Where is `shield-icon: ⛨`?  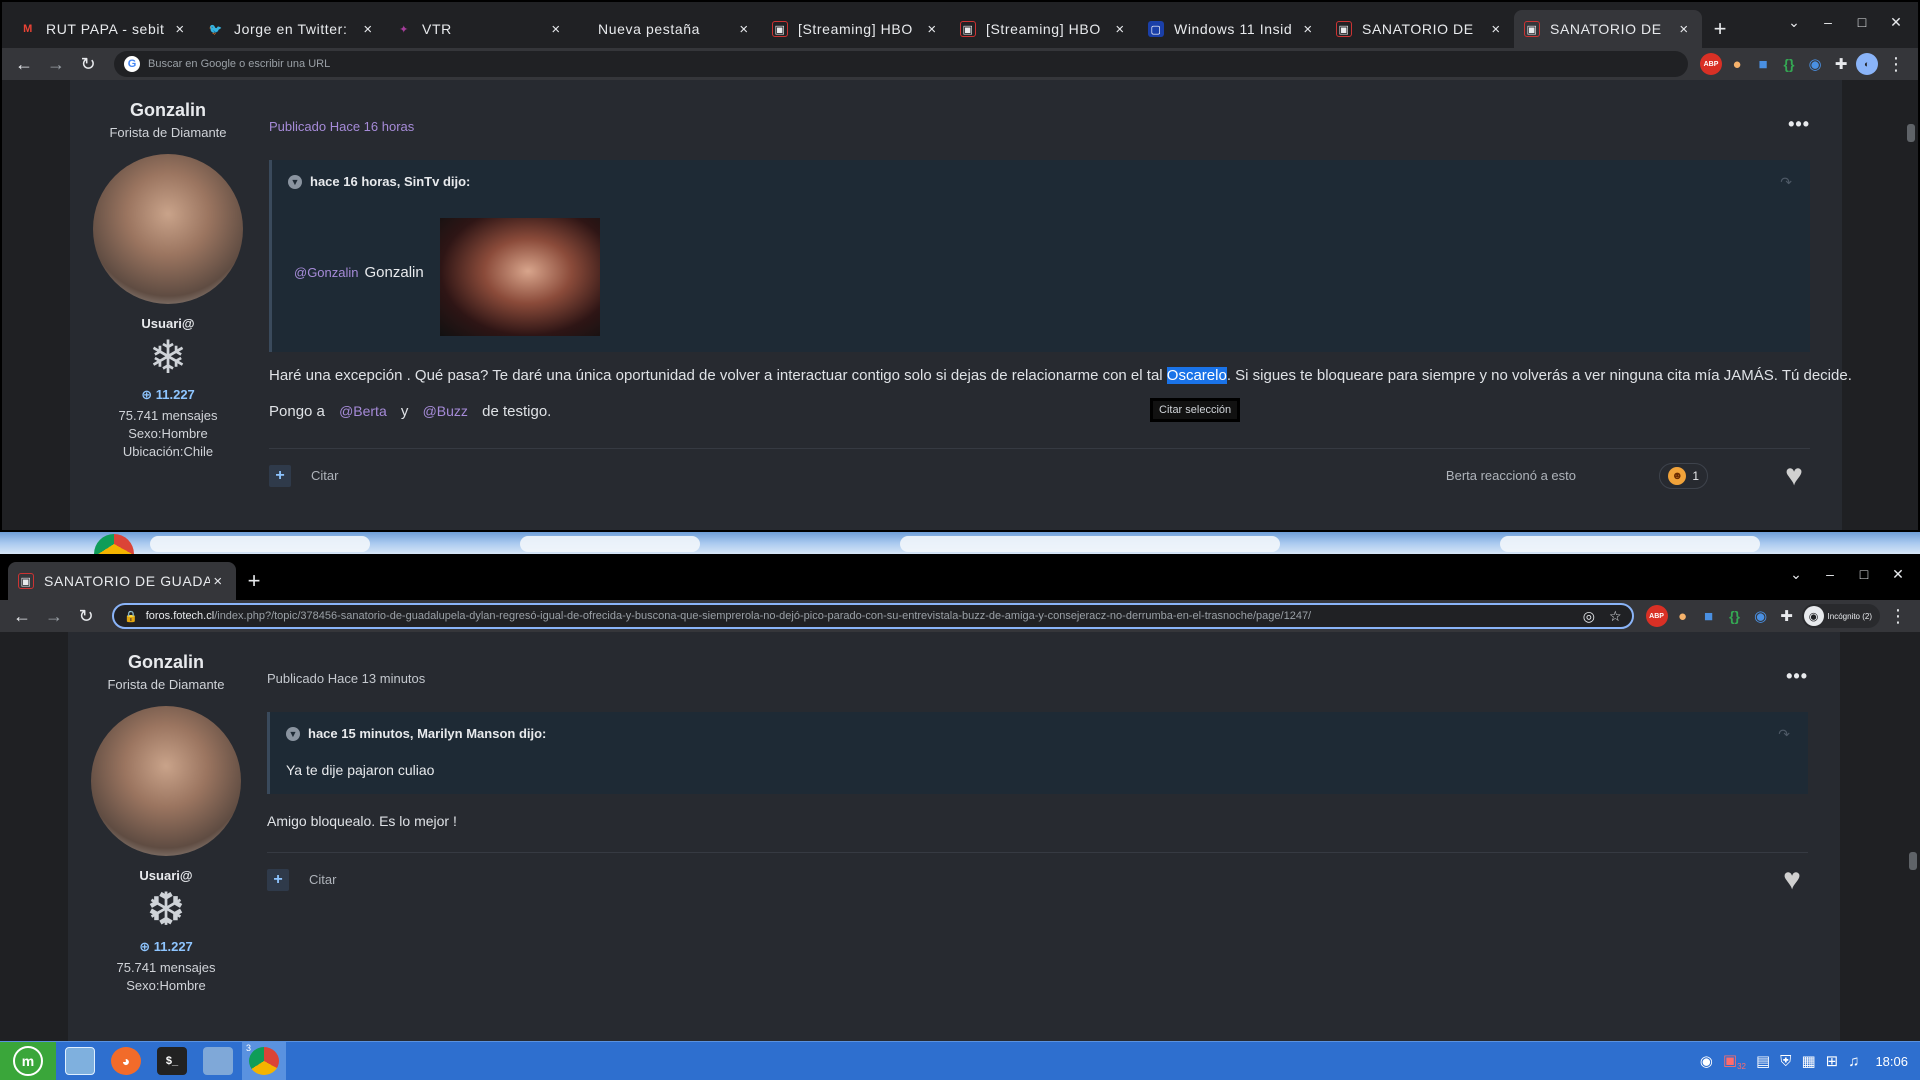 shield-icon: ⛨ is located at coordinates (1785, 1061).